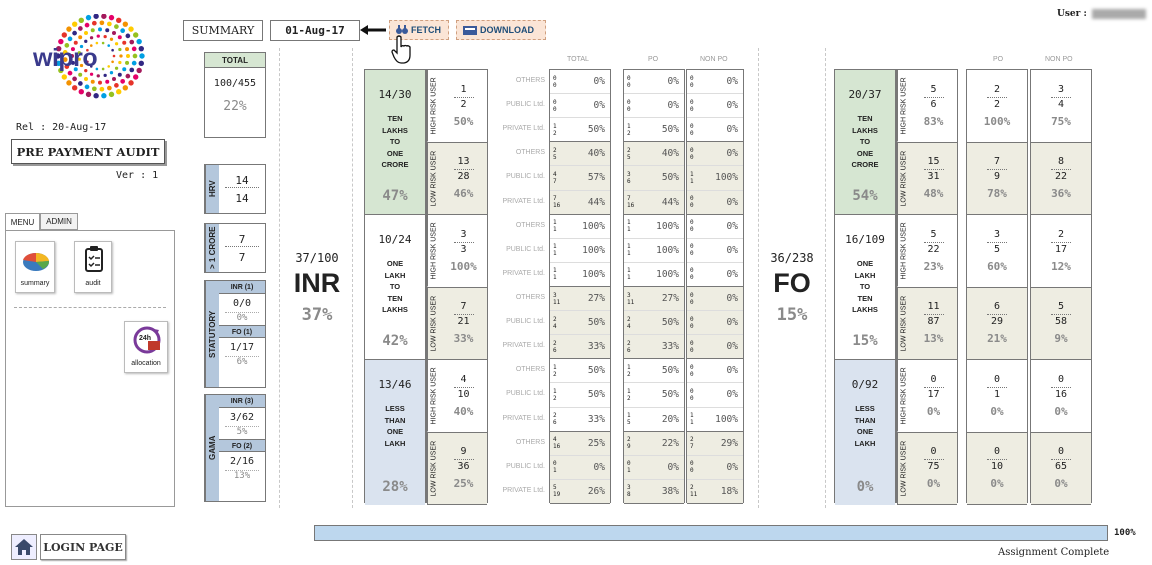 The image size is (1152, 565). Describe the element at coordinates (457, 468) in the screenshot. I see `risk-cell: LOW RISK USER 9 36 25%` at that location.